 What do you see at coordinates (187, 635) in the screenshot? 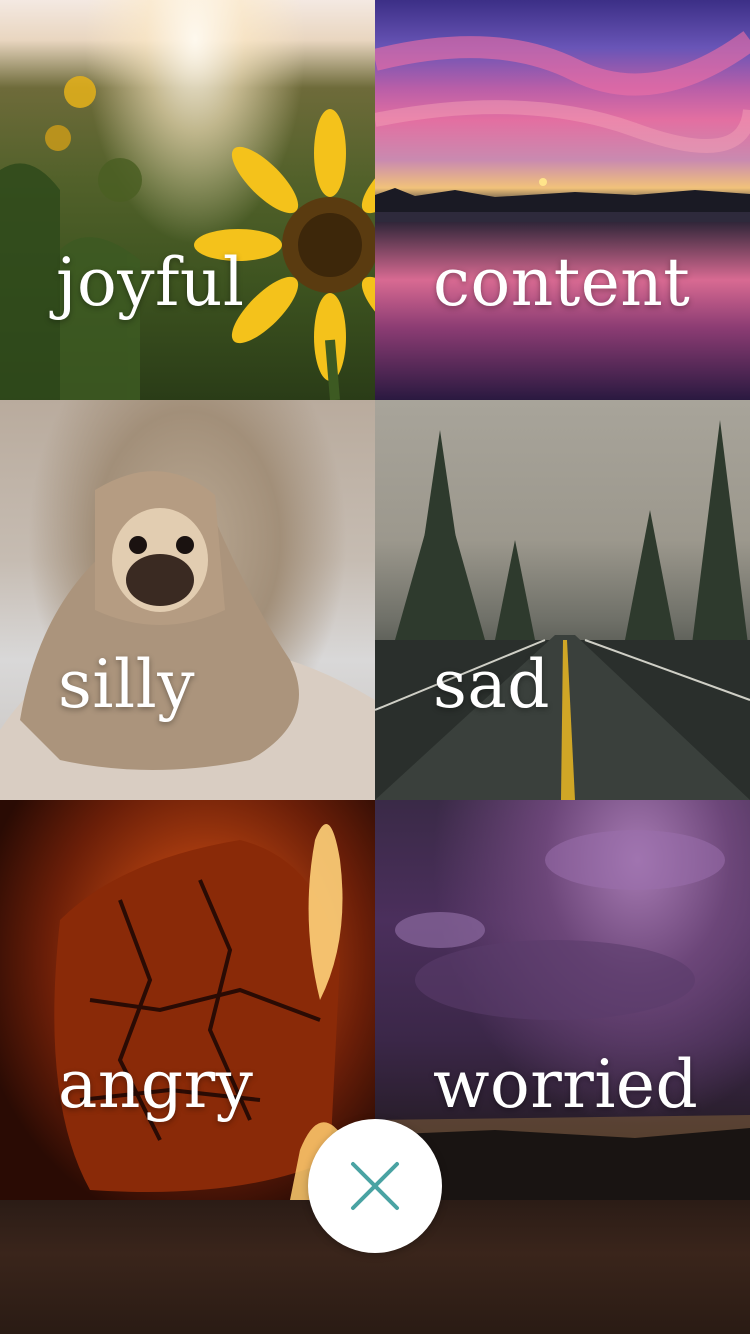
I see `pug-in-blanket-image` at bounding box center [187, 635].